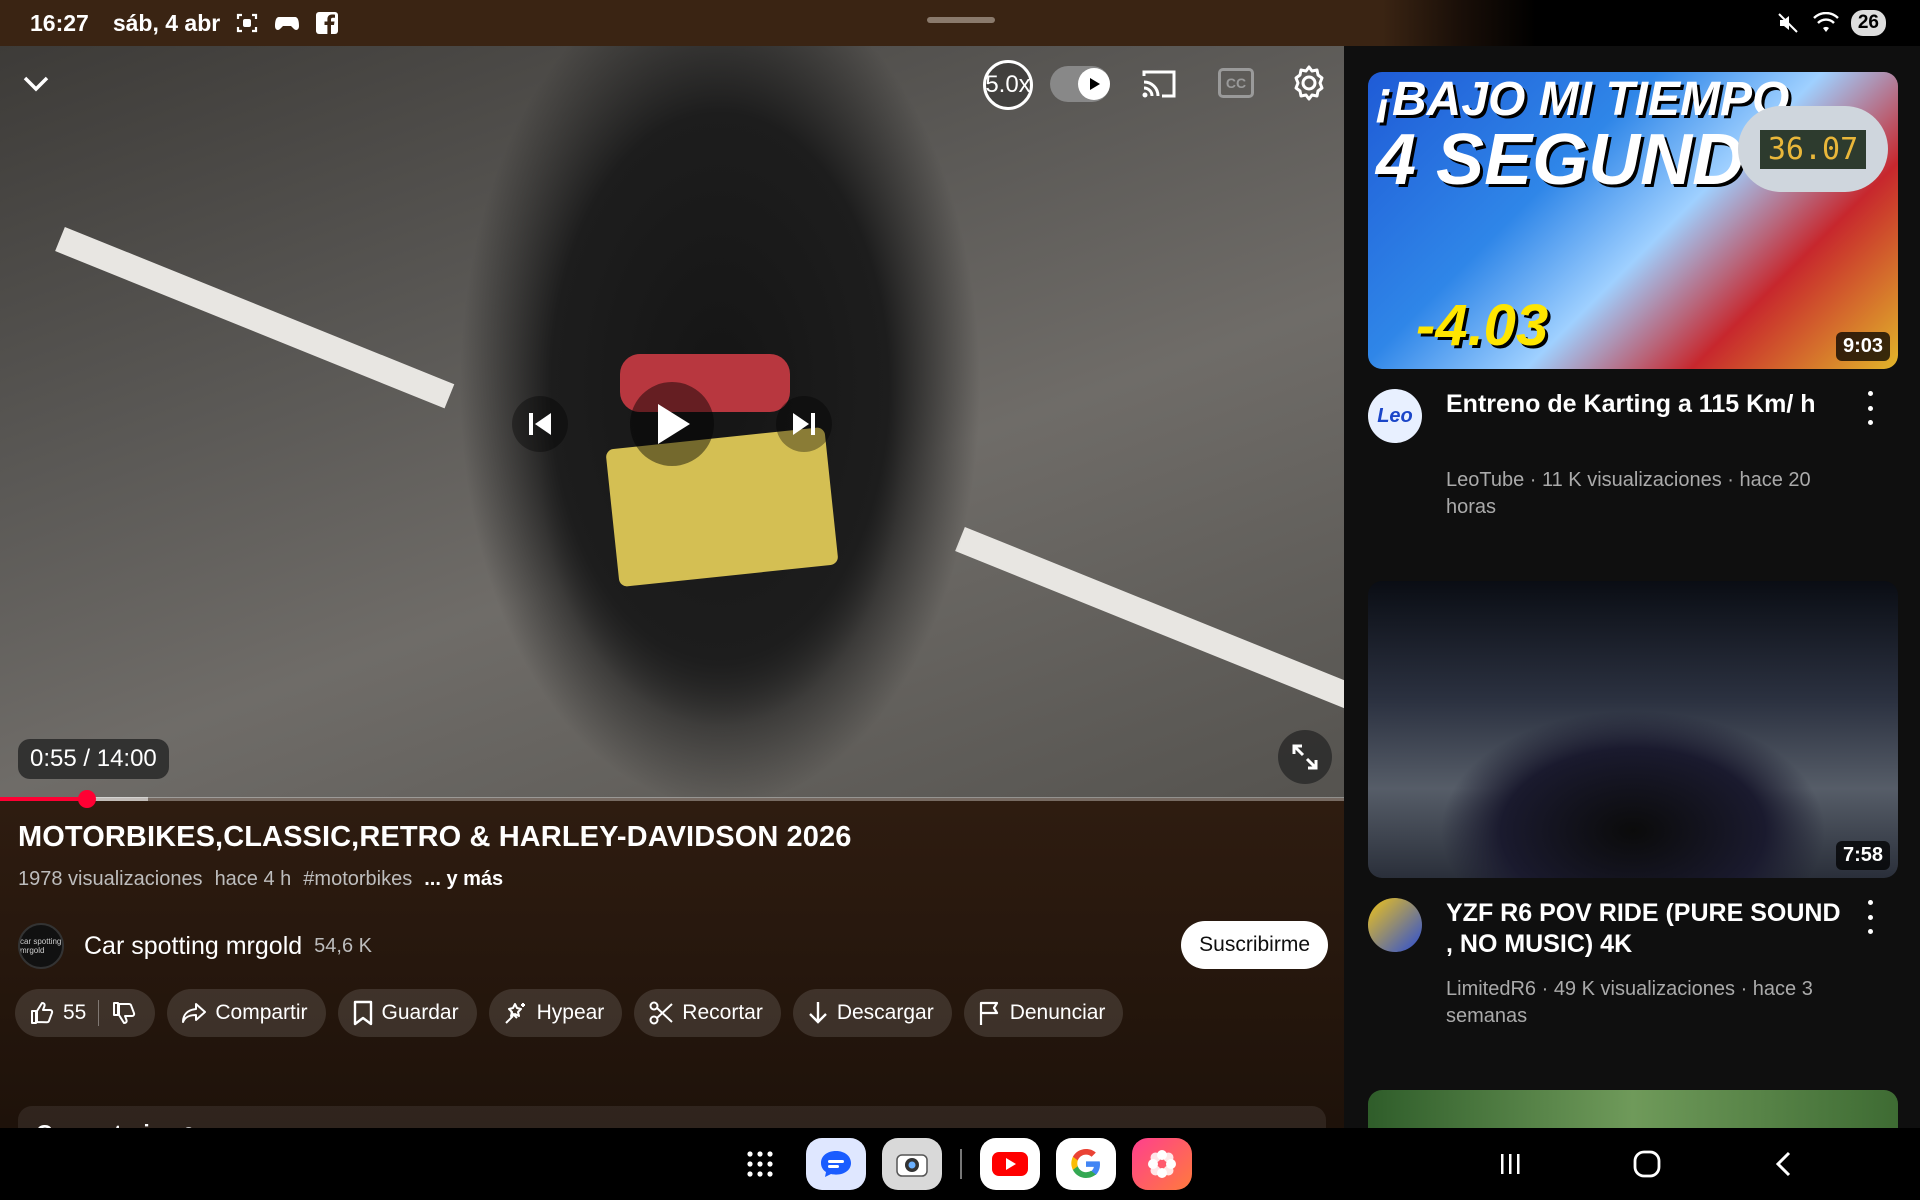 Image resolution: width=1920 pixels, height=1200 pixels. I want to click on share-button: Compartir, so click(246, 1013).